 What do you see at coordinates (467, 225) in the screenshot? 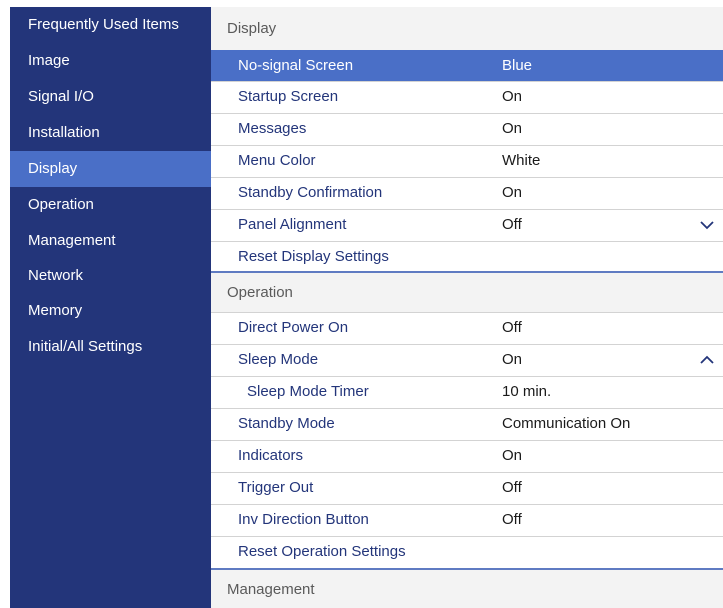
I see `setting-row-panel-alignment: Panel Alignment Off` at bounding box center [467, 225].